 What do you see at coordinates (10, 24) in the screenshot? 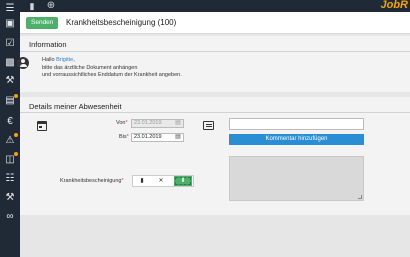
I see `inbox-icon: ▣` at bounding box center [10, 24].